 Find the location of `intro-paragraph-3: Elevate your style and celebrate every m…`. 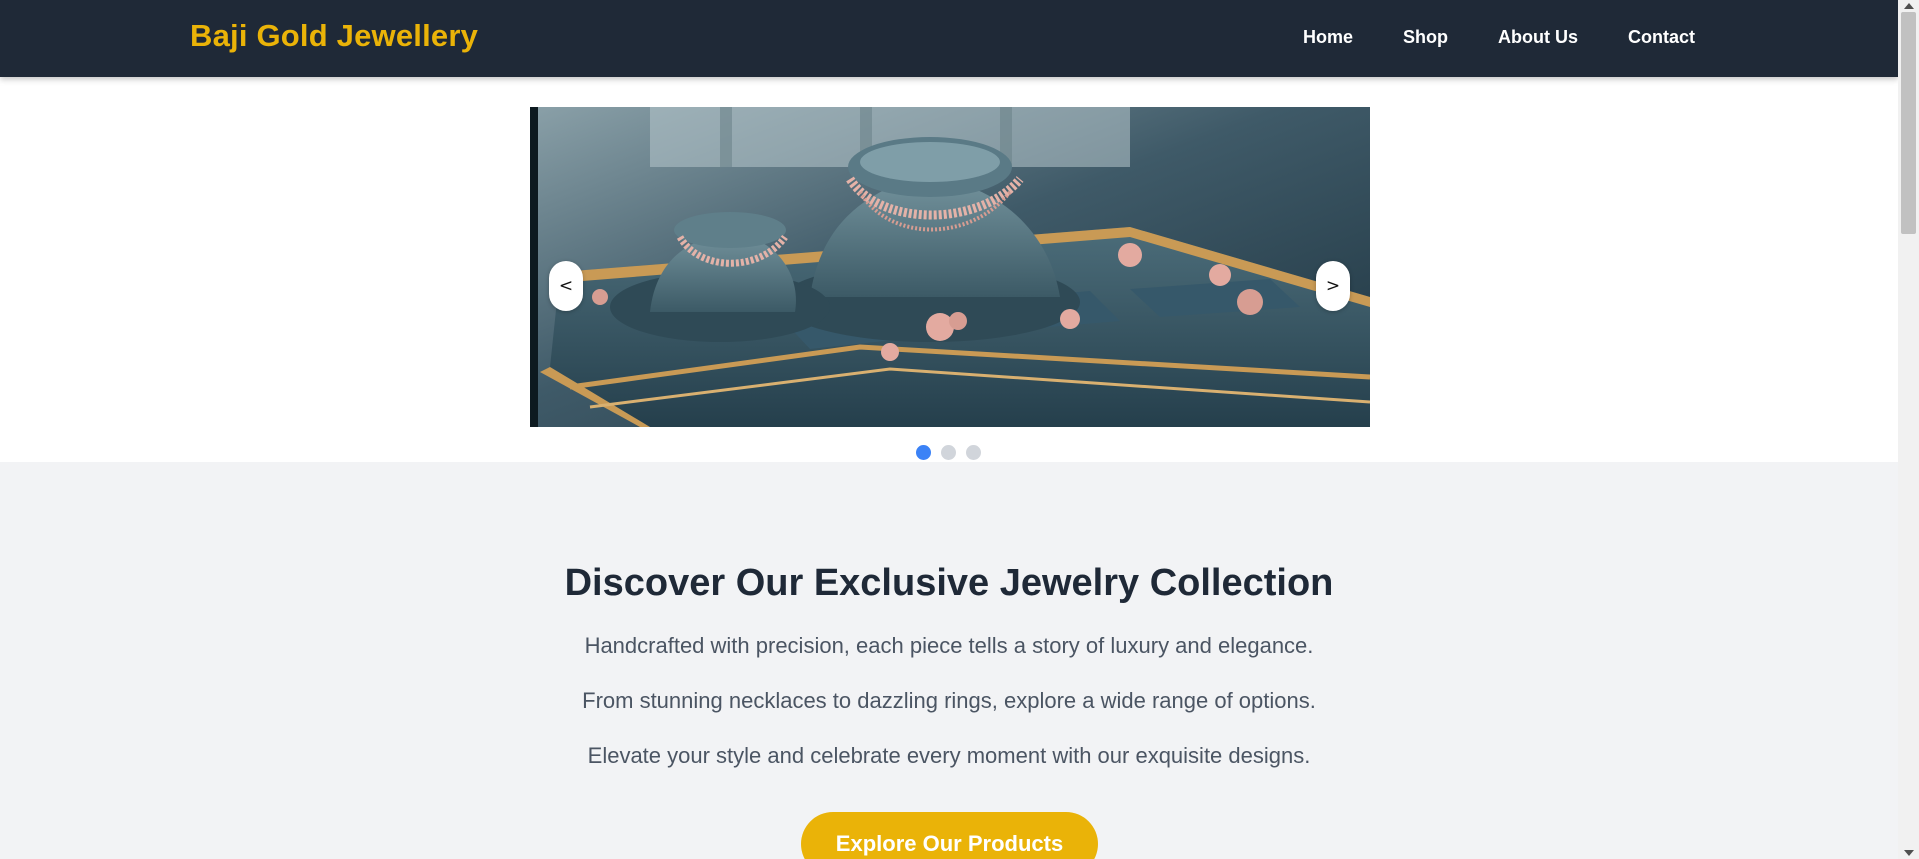

intro-paragraph-3: Elevate your style and celebrate every m… is located at coordinates (949, 755).